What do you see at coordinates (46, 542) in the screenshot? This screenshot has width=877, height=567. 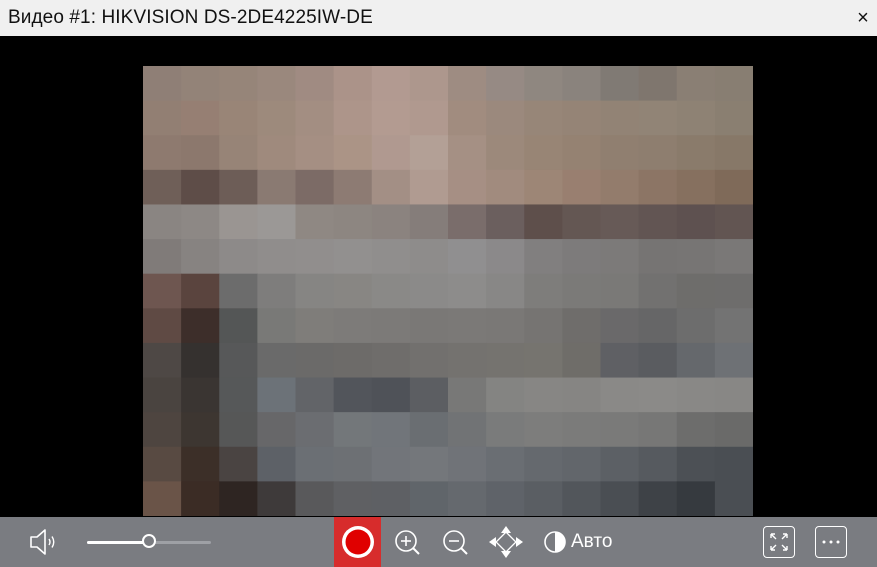 I see `volume-button` at bounding box center [46, 542].